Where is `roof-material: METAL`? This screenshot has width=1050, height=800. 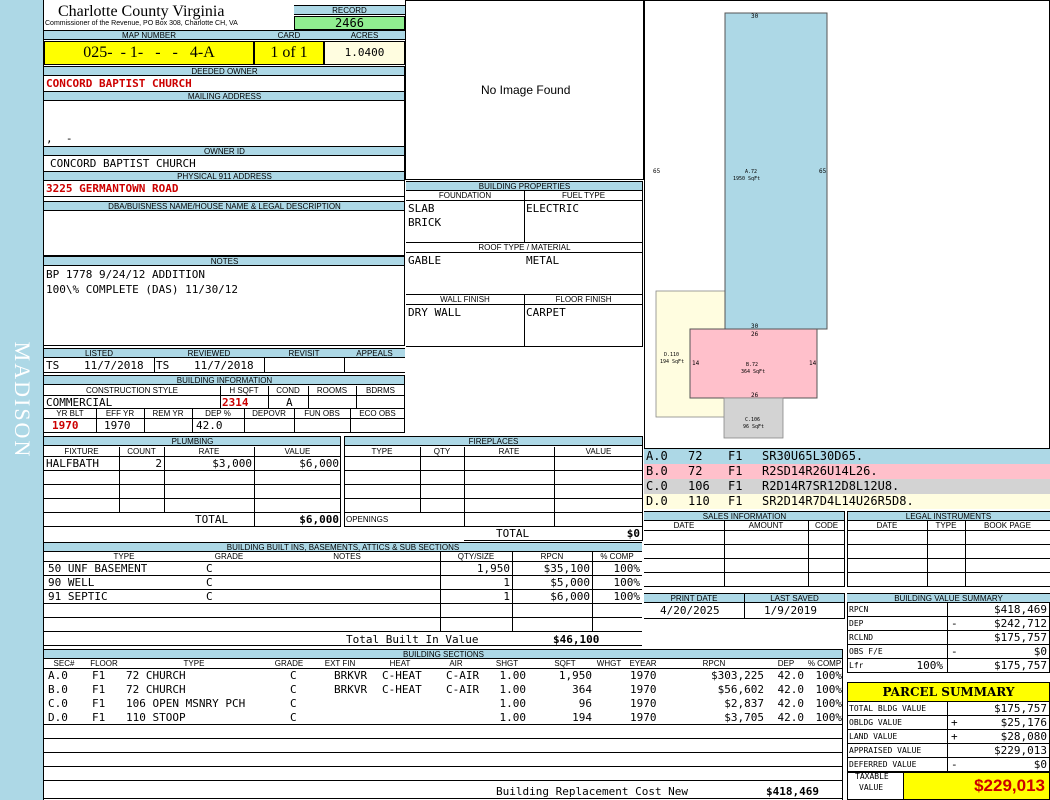
roof-material: METAL is located at coordinates (543, 260).